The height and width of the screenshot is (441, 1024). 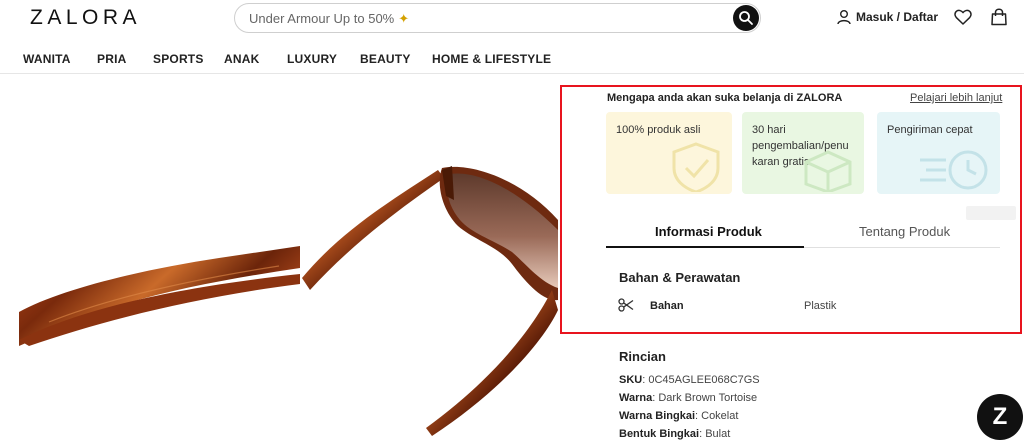 I want to click on benefit-card-returns: 30 hari pengembalian/penu karan gratis, so click(x=803, y=153).